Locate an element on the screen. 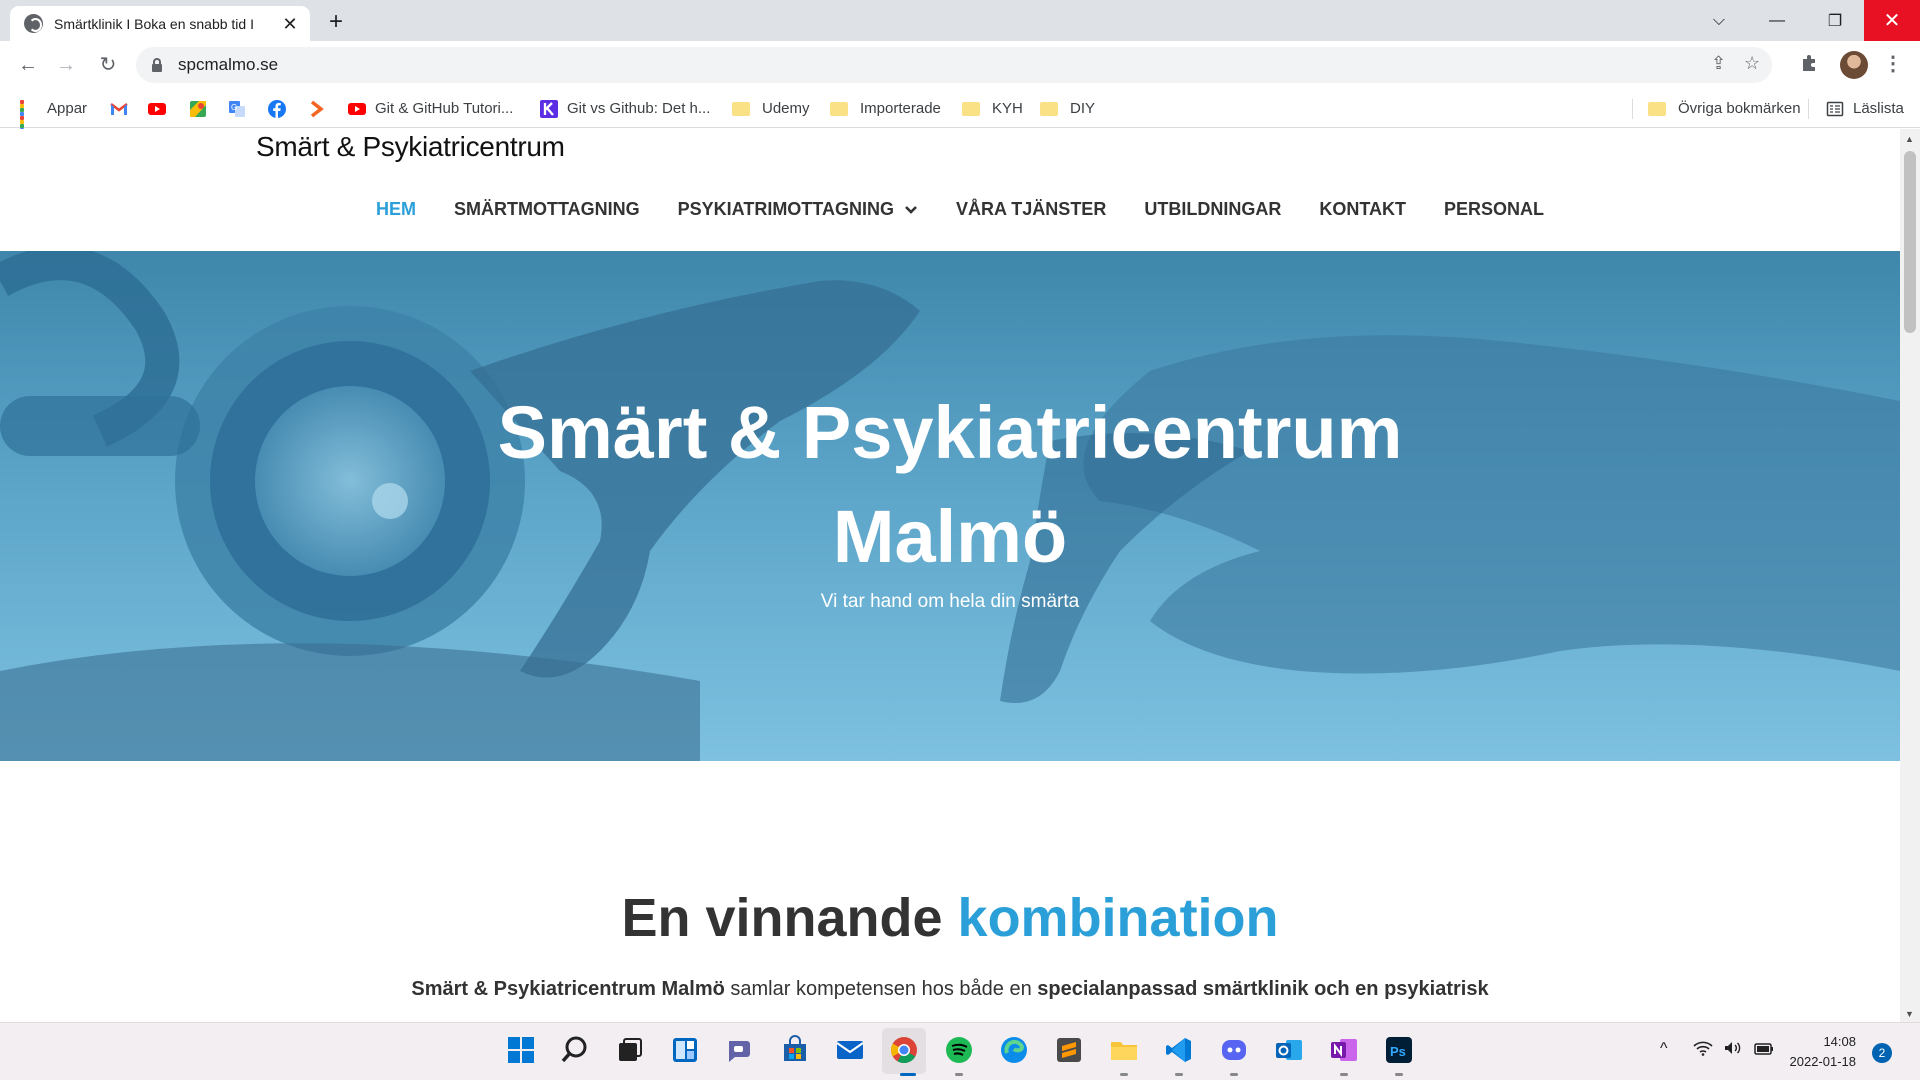 The width and height of the screenshot is (1920, 1080). youtube-icon is located at coordinates (157, 108).